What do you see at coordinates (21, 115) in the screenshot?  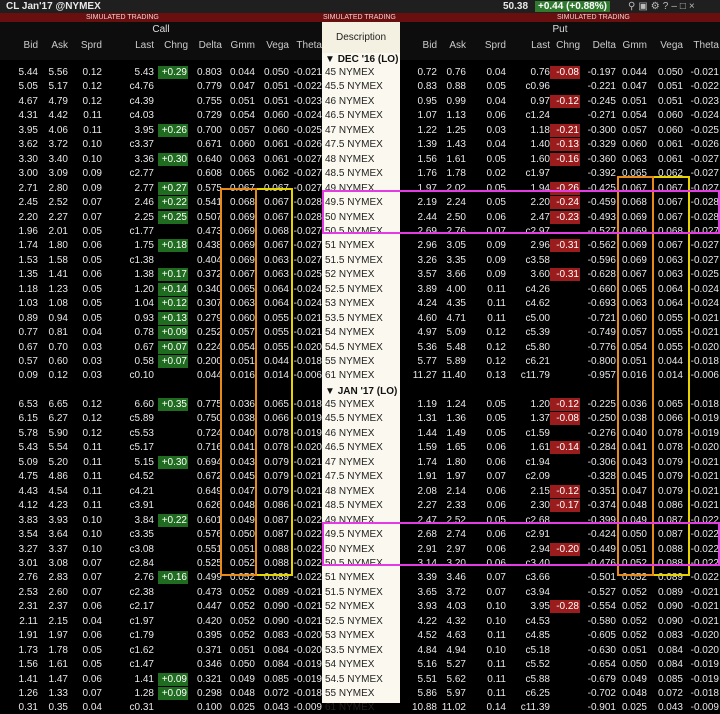 I see `call-bid-cell: 4.31` at bounding box center [21, 115].